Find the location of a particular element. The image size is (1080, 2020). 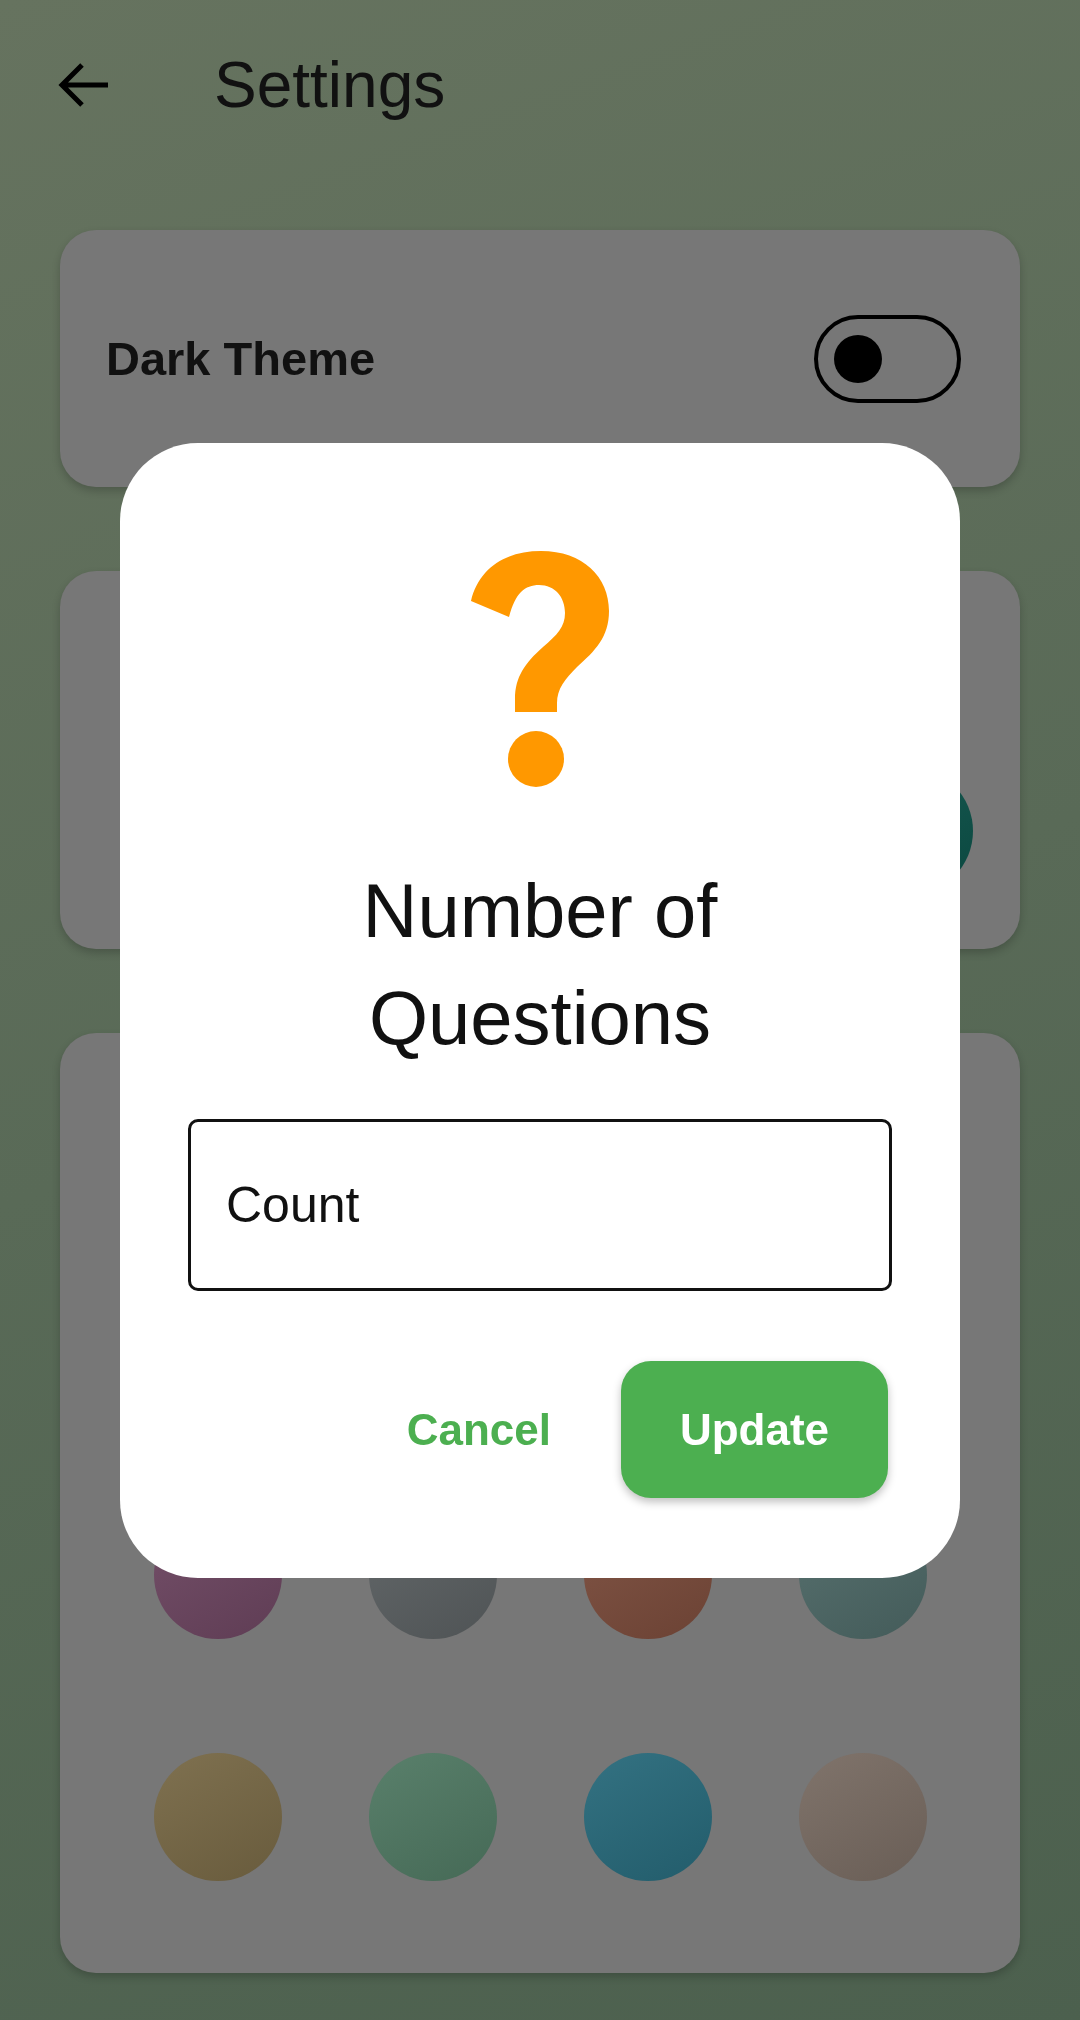

cancel-button: Cancel is located at coordinates (478, 1429).